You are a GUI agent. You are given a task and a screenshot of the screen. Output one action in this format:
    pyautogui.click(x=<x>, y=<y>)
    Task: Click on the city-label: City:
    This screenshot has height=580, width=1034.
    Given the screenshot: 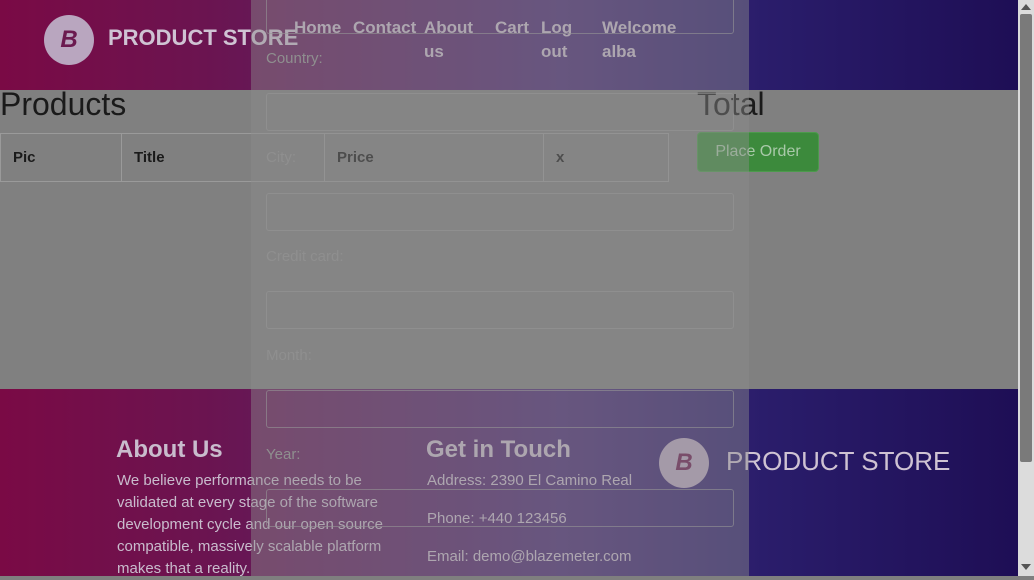 What is the action you would take?
    pyautogui.click(x=281, y=157)
    